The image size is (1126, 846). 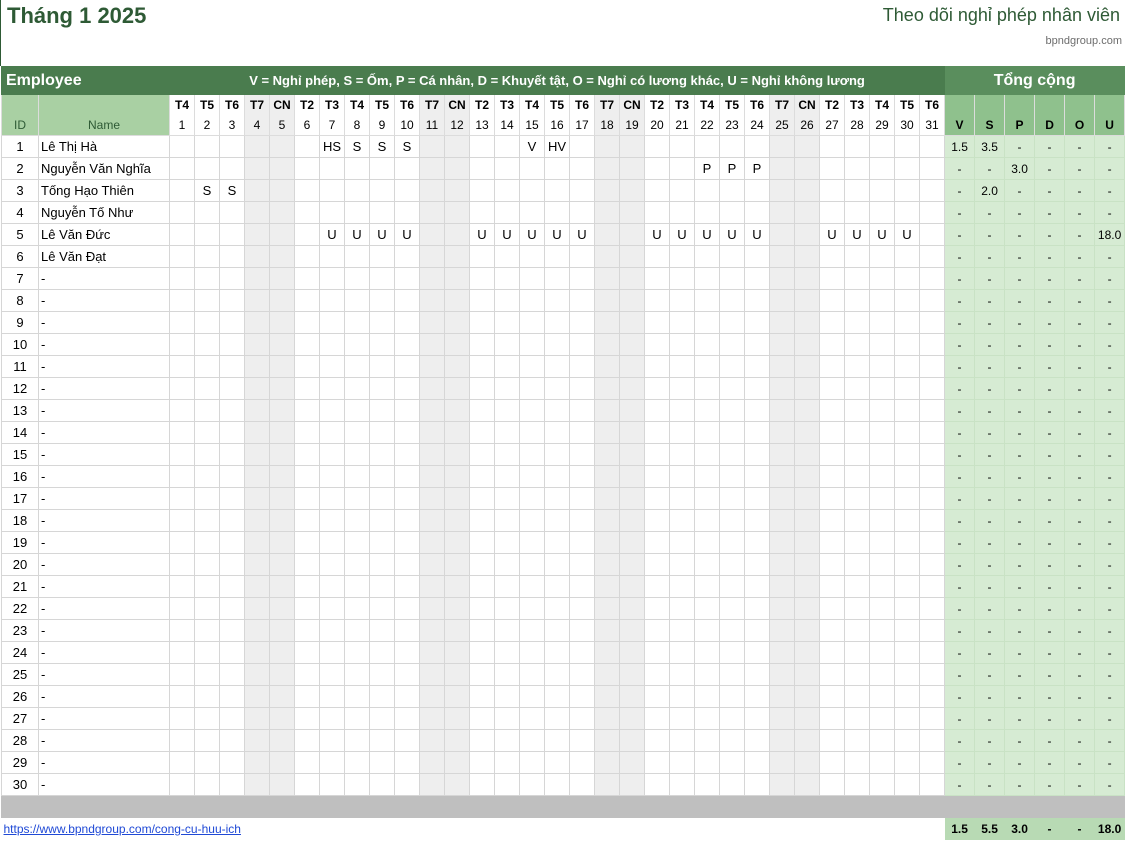 I want to click on employee-id: 13, so click(x=20, y=410).